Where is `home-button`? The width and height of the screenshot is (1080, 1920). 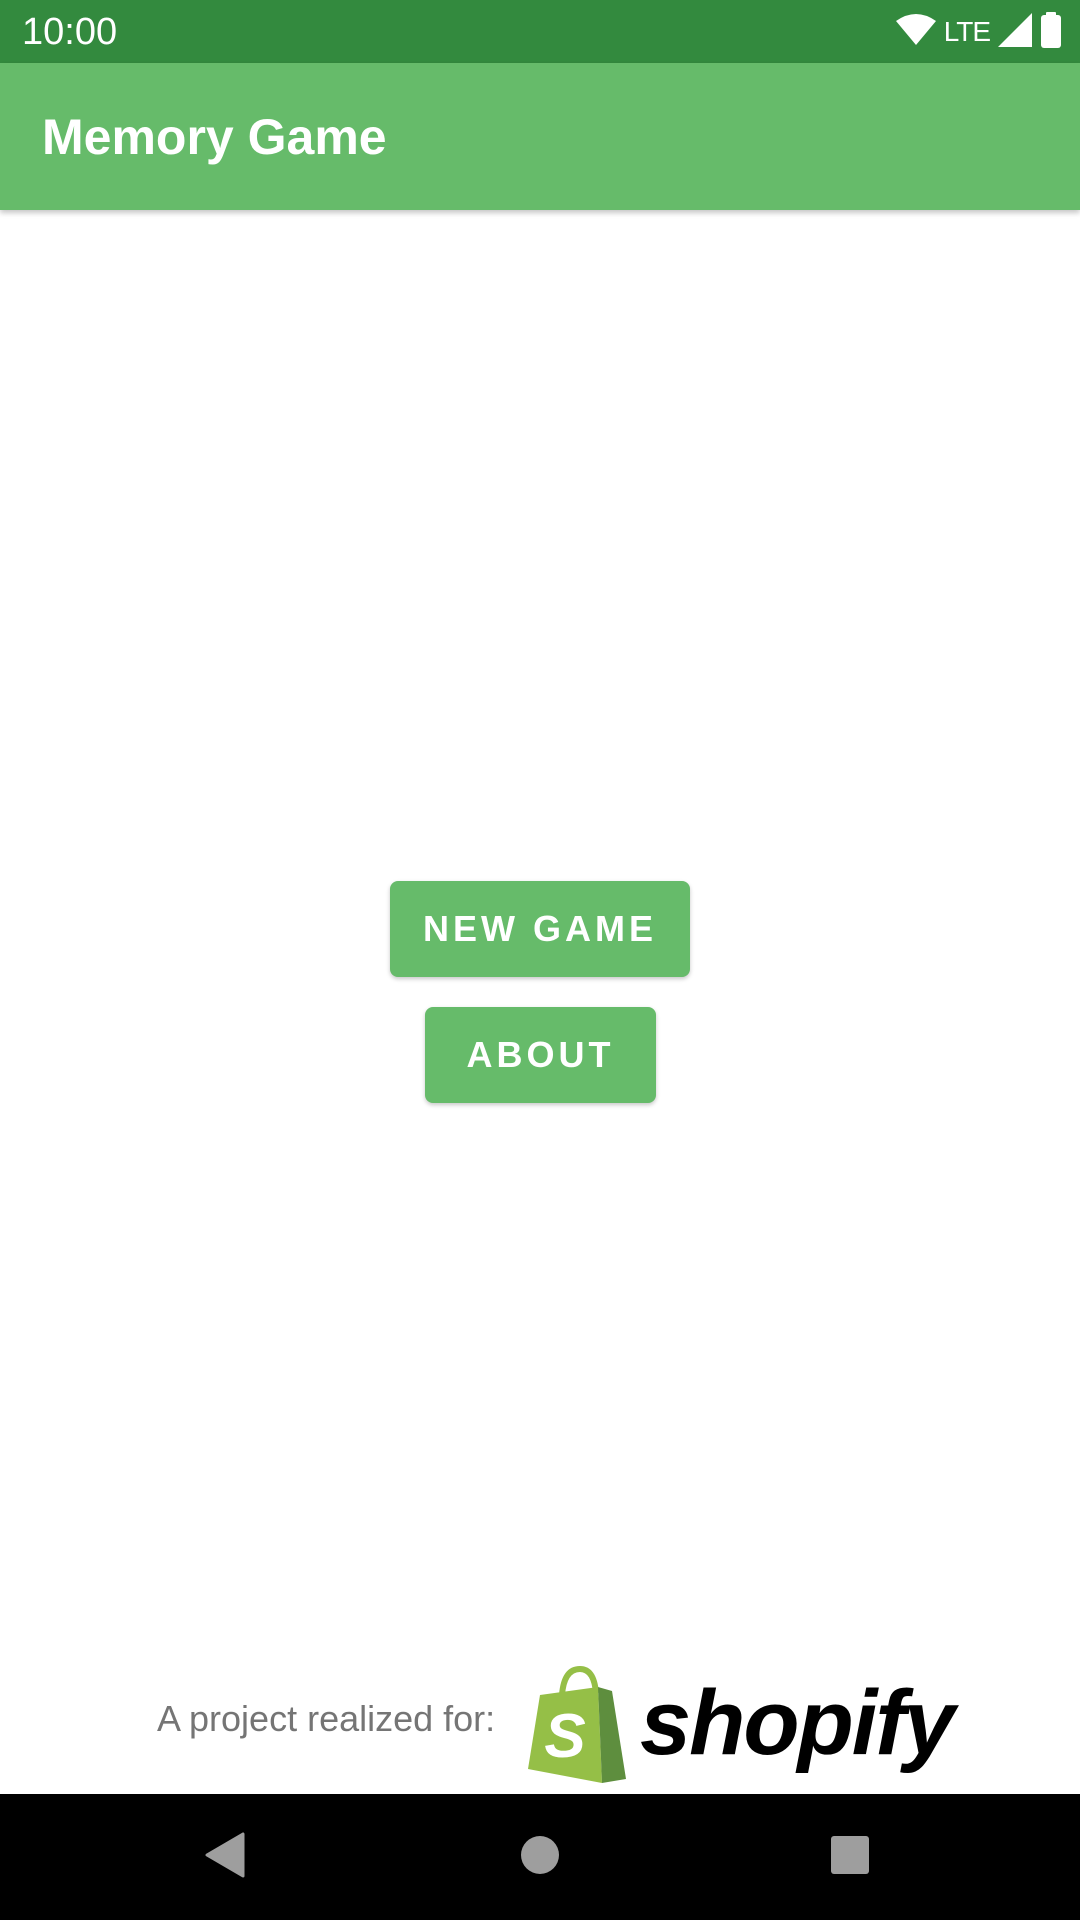 home-button is located at coordinates (540, 1857).